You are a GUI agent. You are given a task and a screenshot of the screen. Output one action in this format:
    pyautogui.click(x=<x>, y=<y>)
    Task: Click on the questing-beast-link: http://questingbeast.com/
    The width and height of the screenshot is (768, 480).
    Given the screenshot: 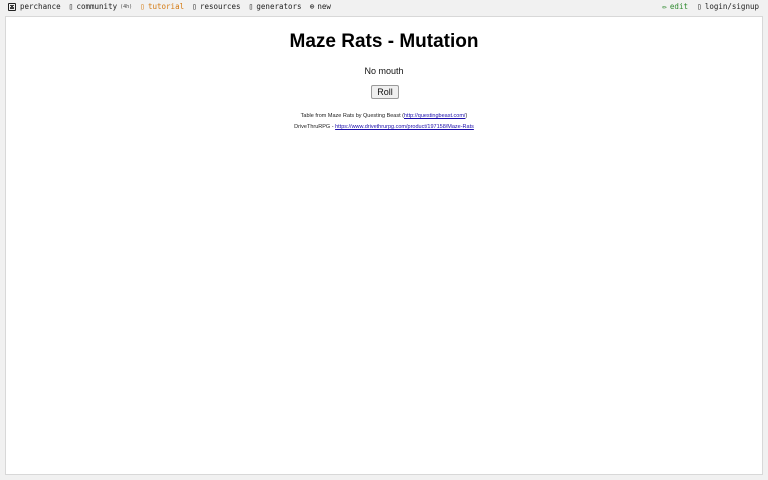 What is the action you would take?
    pyautogui.click(x=434, y=116)
    